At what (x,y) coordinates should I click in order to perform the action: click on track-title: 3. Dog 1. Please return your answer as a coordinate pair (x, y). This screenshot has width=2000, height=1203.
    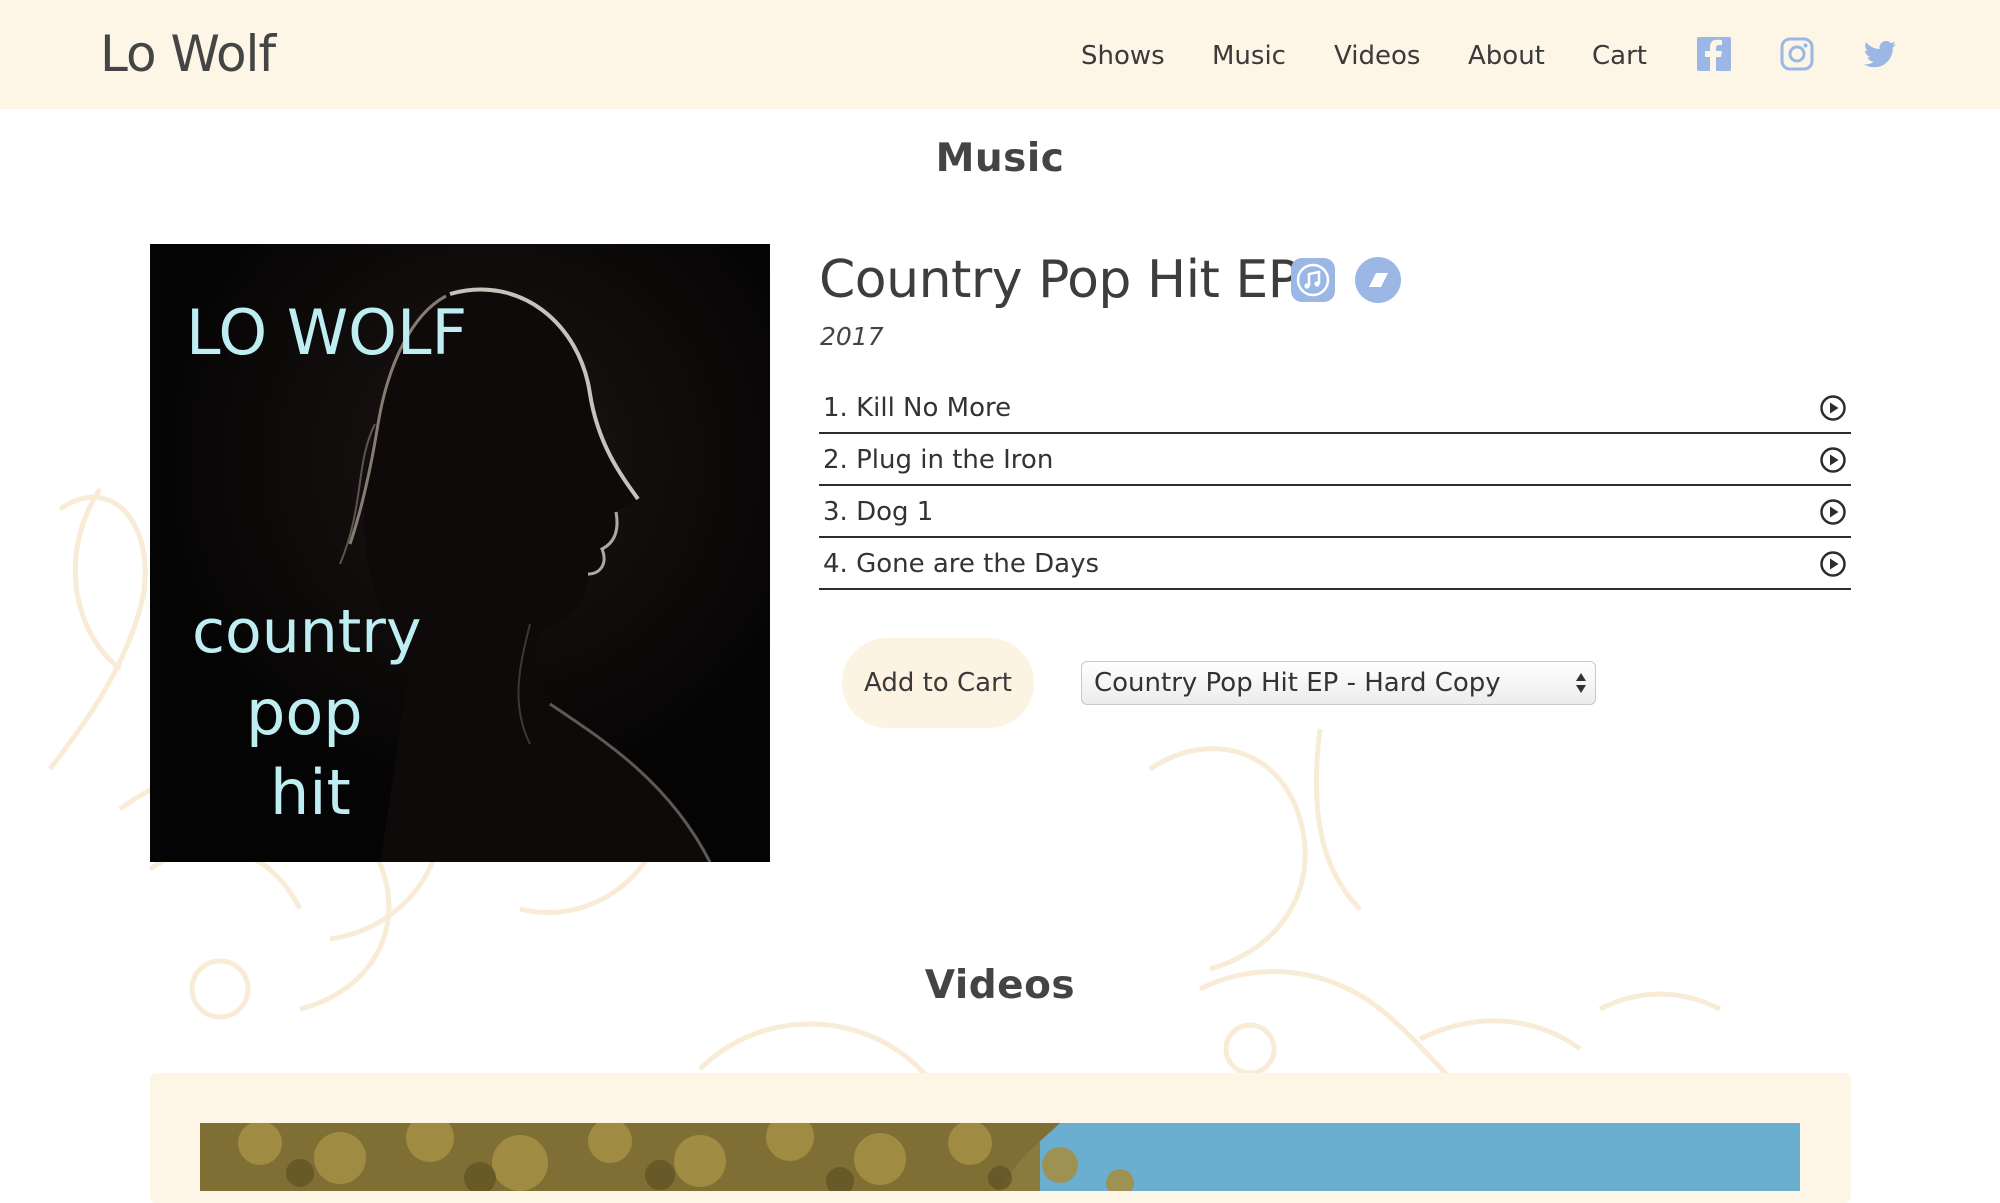
    Looking at the image, I should click on (878, 512).